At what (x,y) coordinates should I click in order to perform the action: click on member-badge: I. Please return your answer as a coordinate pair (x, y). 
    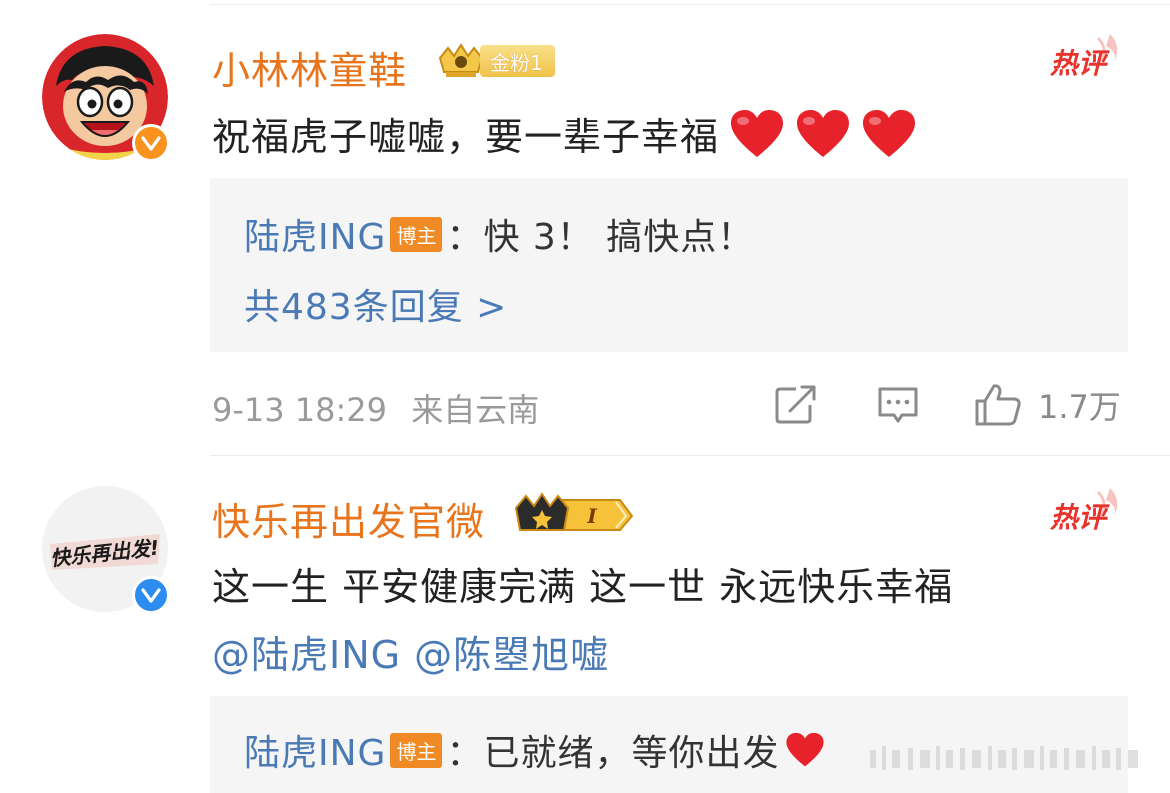
    Looking at the image, I should click on (574, 514).